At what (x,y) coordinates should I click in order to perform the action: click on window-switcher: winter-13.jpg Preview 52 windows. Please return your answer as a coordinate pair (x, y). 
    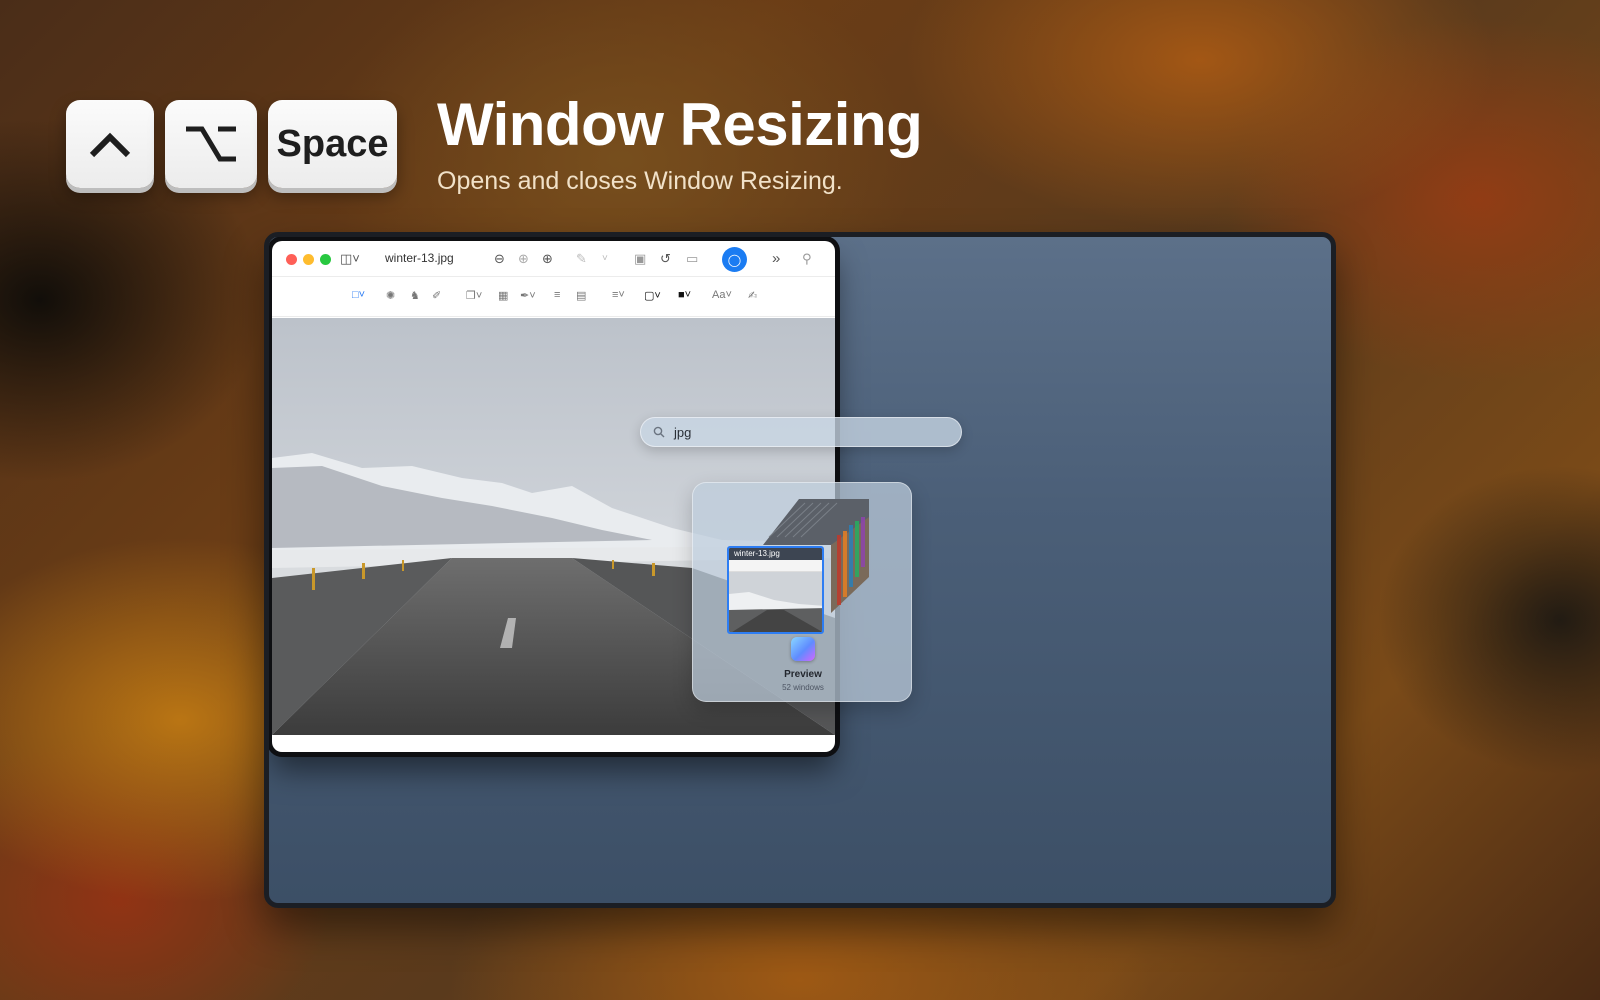
    Looking at the image, I should click on (802, 592).